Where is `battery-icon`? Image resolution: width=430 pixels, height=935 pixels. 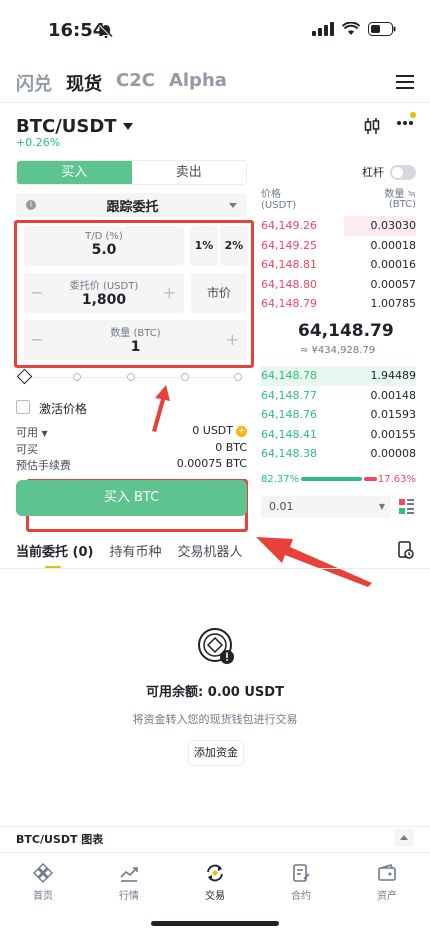
battery-icon is located at coordinates (382, 29).